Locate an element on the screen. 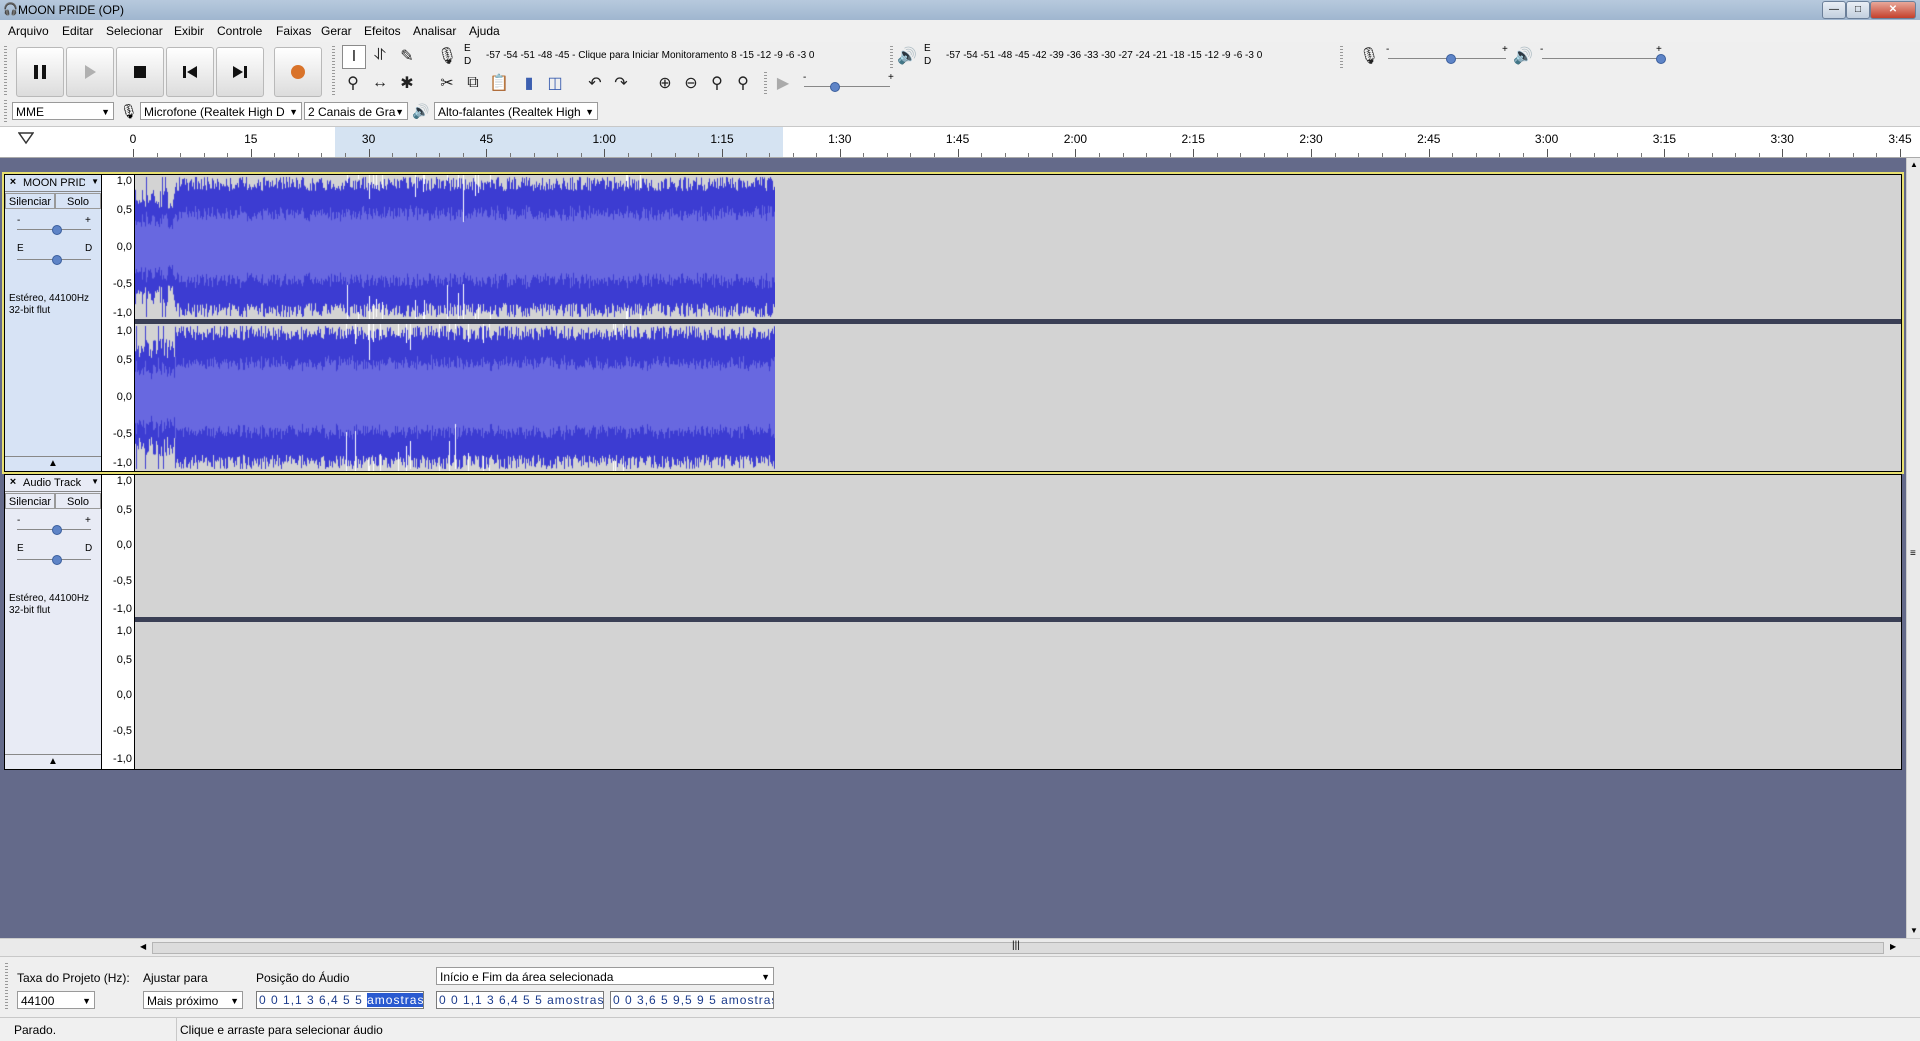 The image size is (1920, 1041). track-header: × MOON PRIDE ▼ is located at coordinates (53, 183).